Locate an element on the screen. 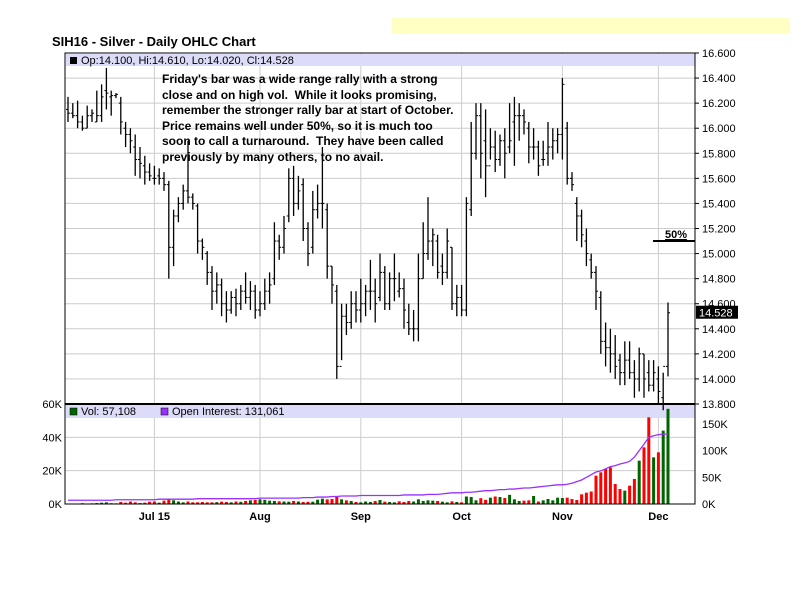 The width and height of the screenshot is (800, 600). price-tick-label: 15.000 is located at coordinates (719, 255).